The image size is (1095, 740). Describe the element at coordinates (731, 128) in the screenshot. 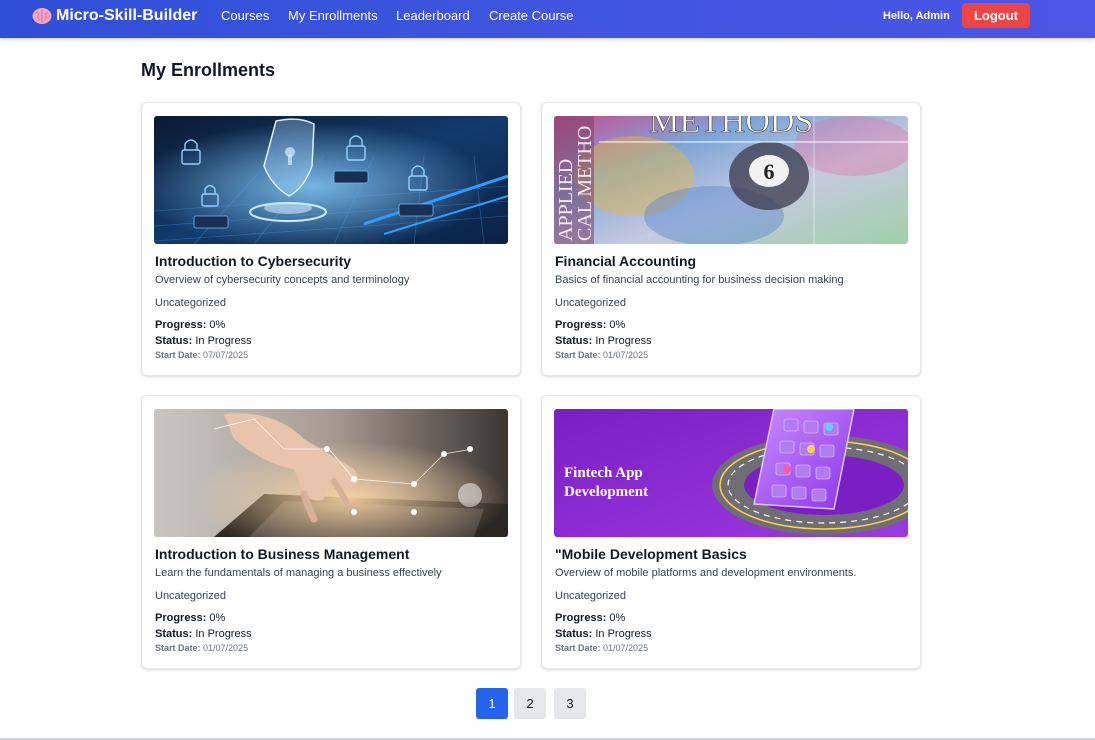

I see `image-text-methods: METHODS` at that location.